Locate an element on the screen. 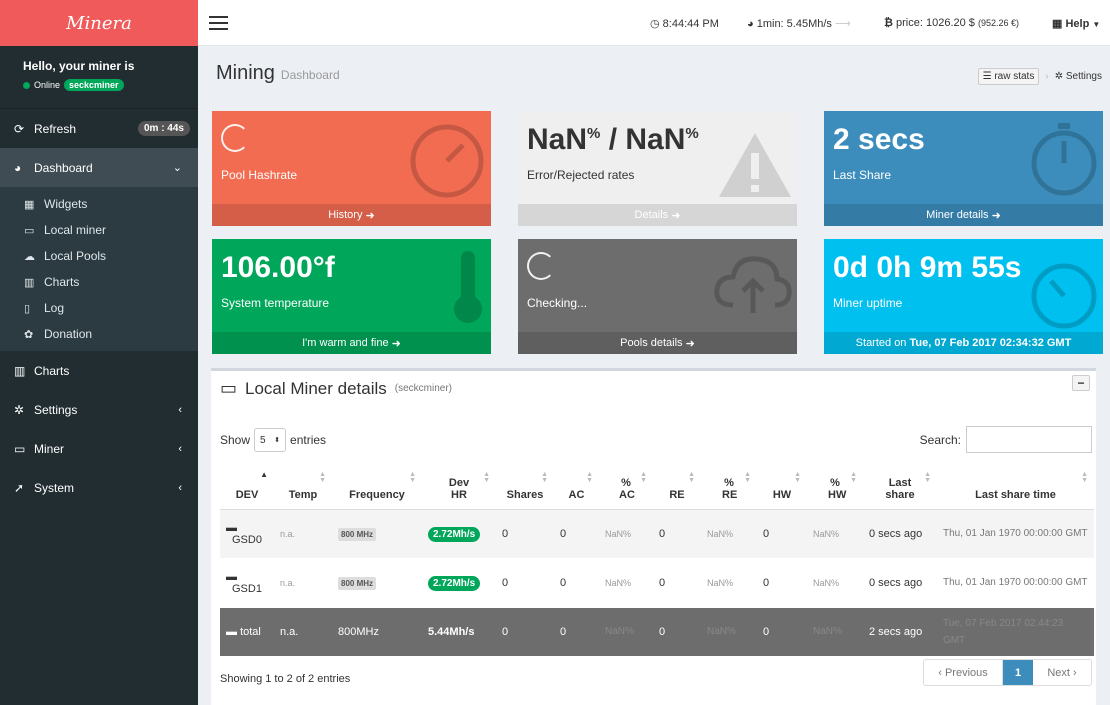  user-status: Online seckcminer is located at coordinates (110, 85).